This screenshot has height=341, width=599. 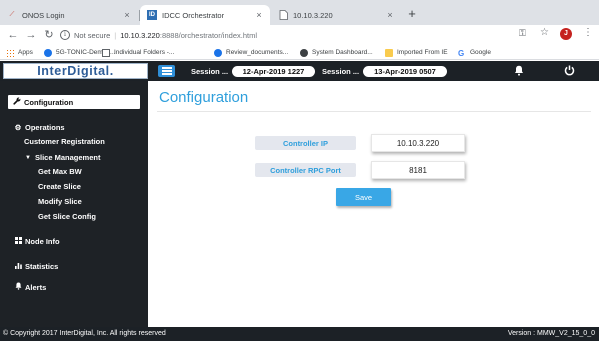 I want to click on sidebar-item-modify-slice: Modify Slice, so click(x=60, y=201).